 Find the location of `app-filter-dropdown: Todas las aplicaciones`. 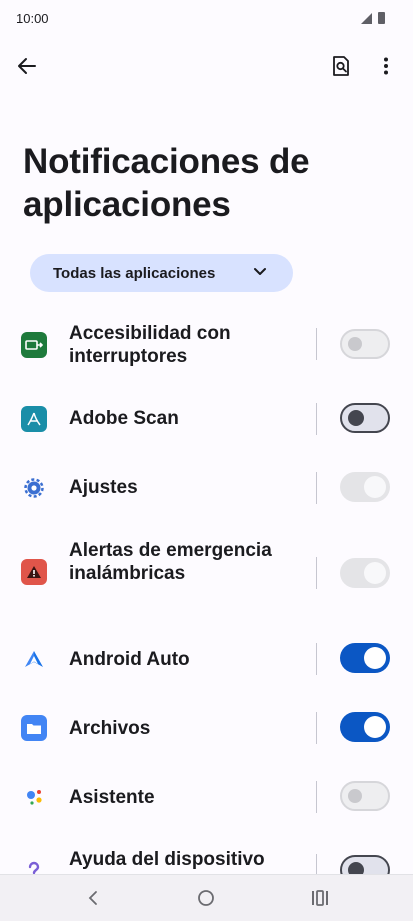

app-filter-dropdown: Todas las aplicaciones is located at coordinates (161, 273).